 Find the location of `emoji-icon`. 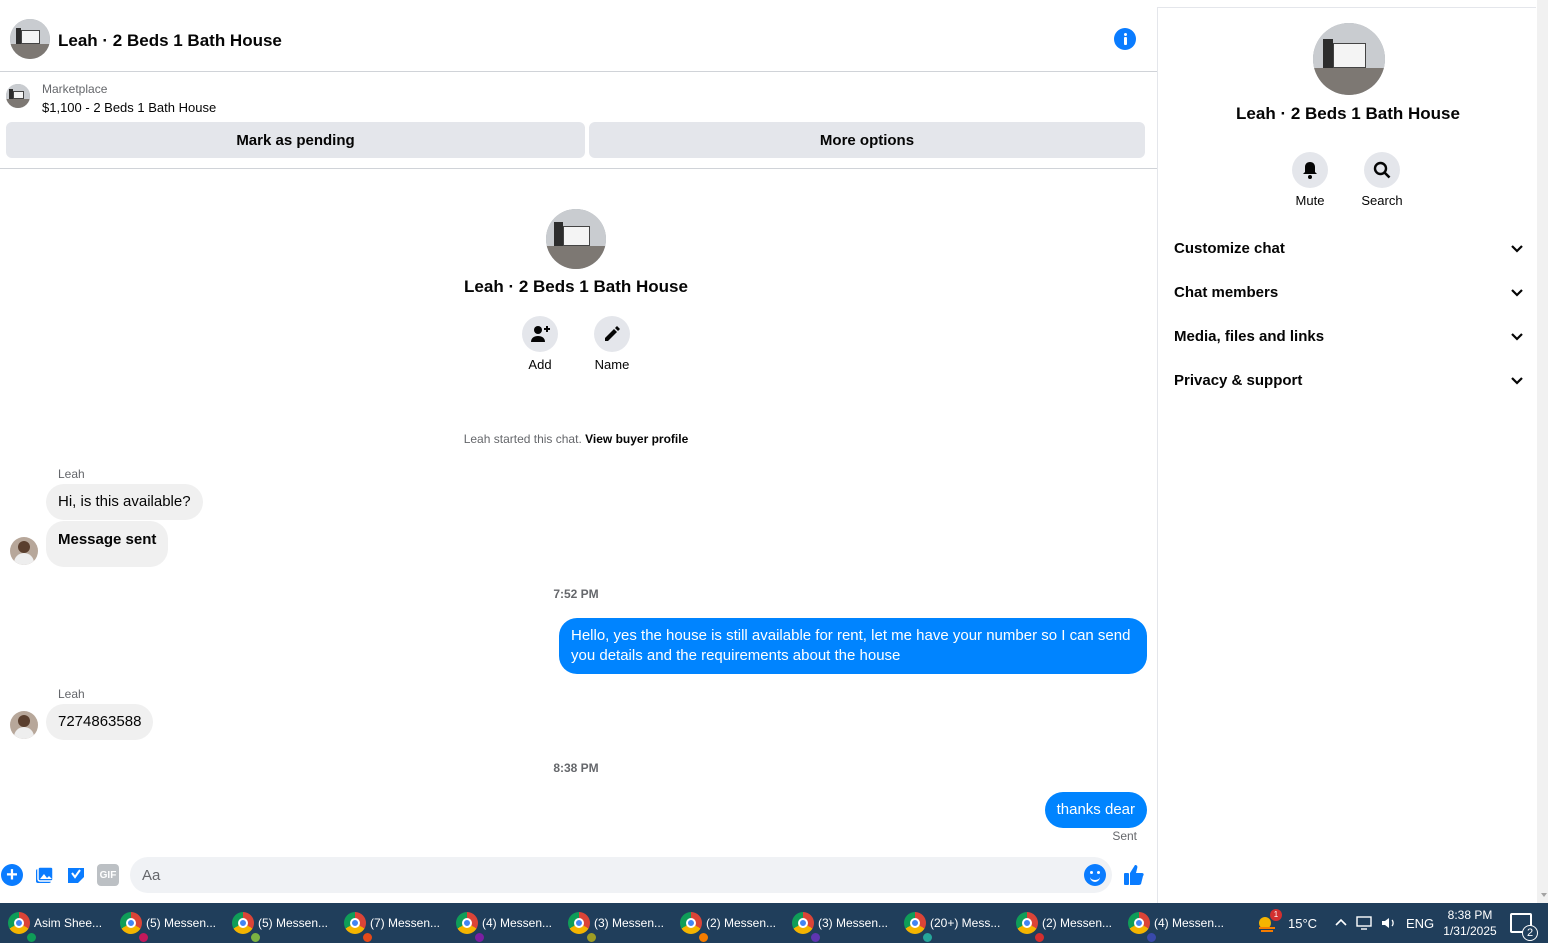

emoji-icon is located at coordinates (1095, 875).